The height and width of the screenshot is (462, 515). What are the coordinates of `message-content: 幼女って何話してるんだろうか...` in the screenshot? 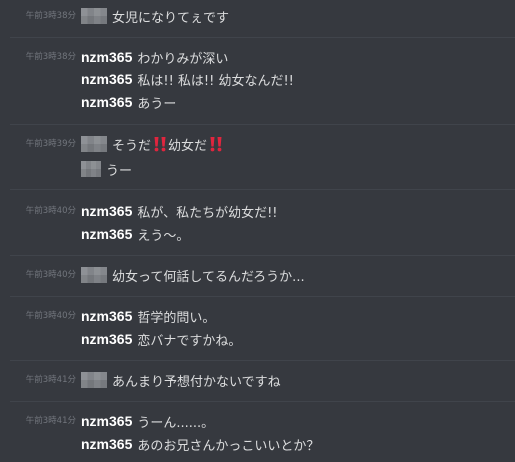 It's located at (193, 275).